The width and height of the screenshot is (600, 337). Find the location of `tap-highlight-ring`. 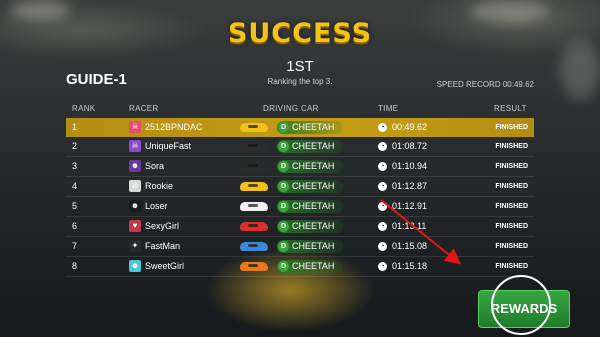

tap-highlight-ring is located at coordinates (521, 305).